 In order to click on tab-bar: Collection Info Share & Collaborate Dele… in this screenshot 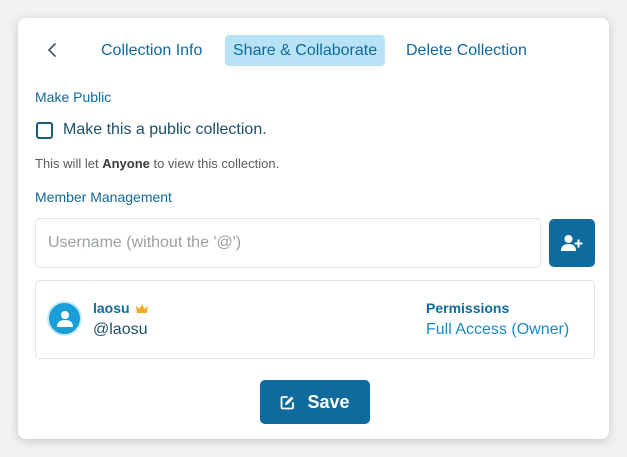, I will do `click(313, 50)`.